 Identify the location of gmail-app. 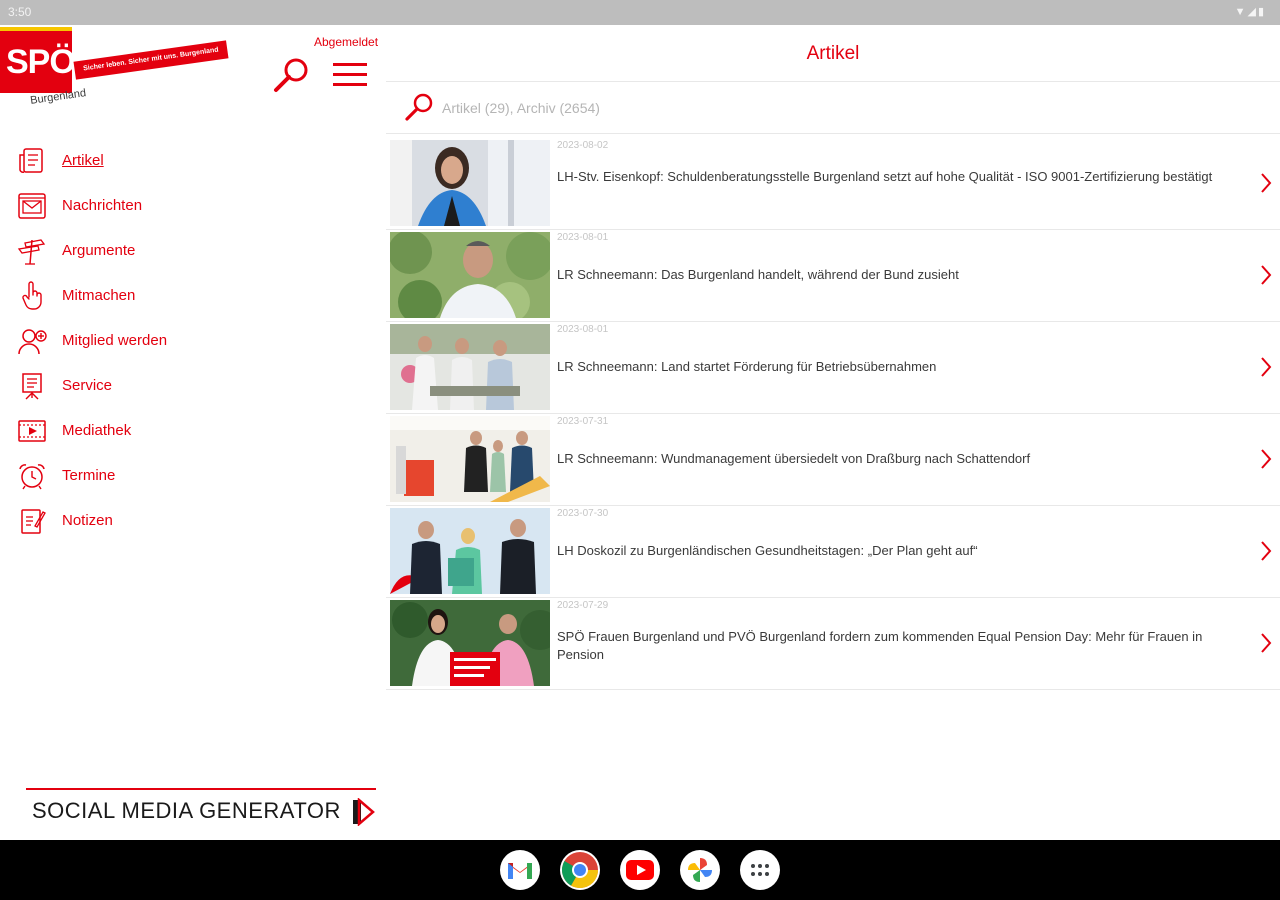
(520, 870).